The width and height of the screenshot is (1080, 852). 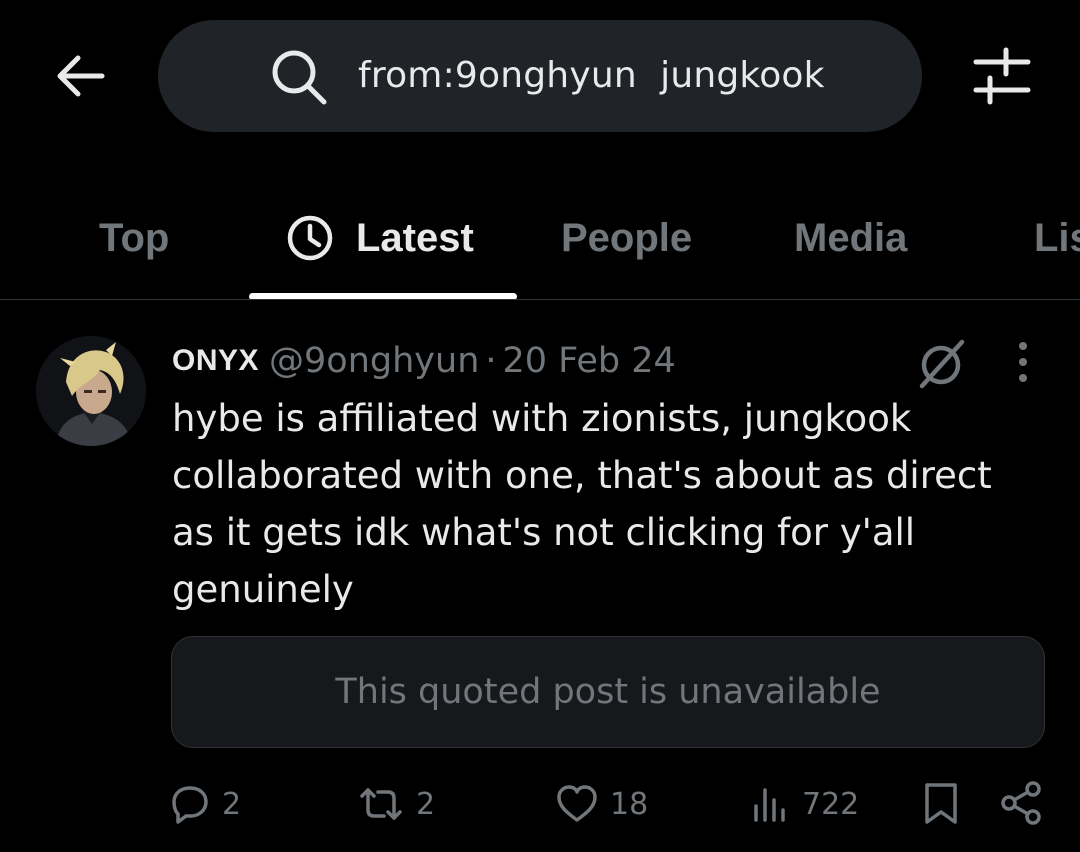 I want to click on views-chart-icon, so click(x=769, y=805).